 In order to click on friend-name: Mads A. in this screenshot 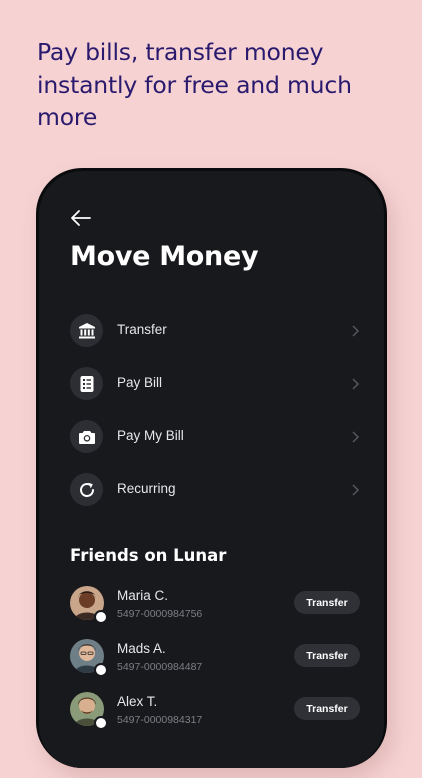, I will do `click(141, 648)`.